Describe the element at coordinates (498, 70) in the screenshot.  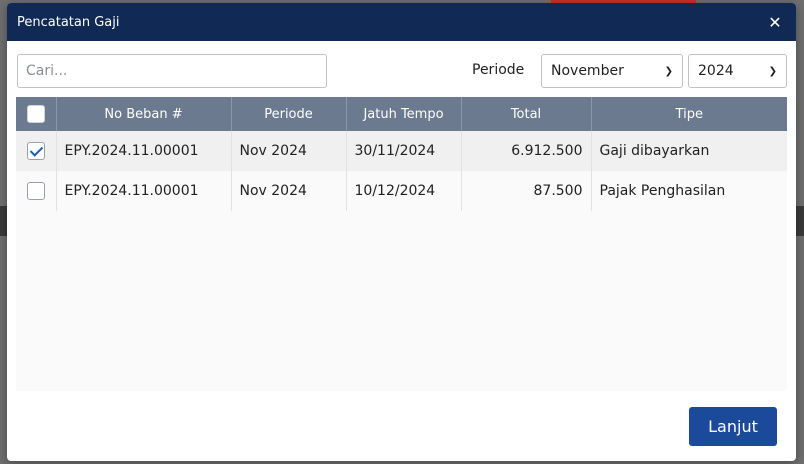
I see `periode-label: Periode` at that location.